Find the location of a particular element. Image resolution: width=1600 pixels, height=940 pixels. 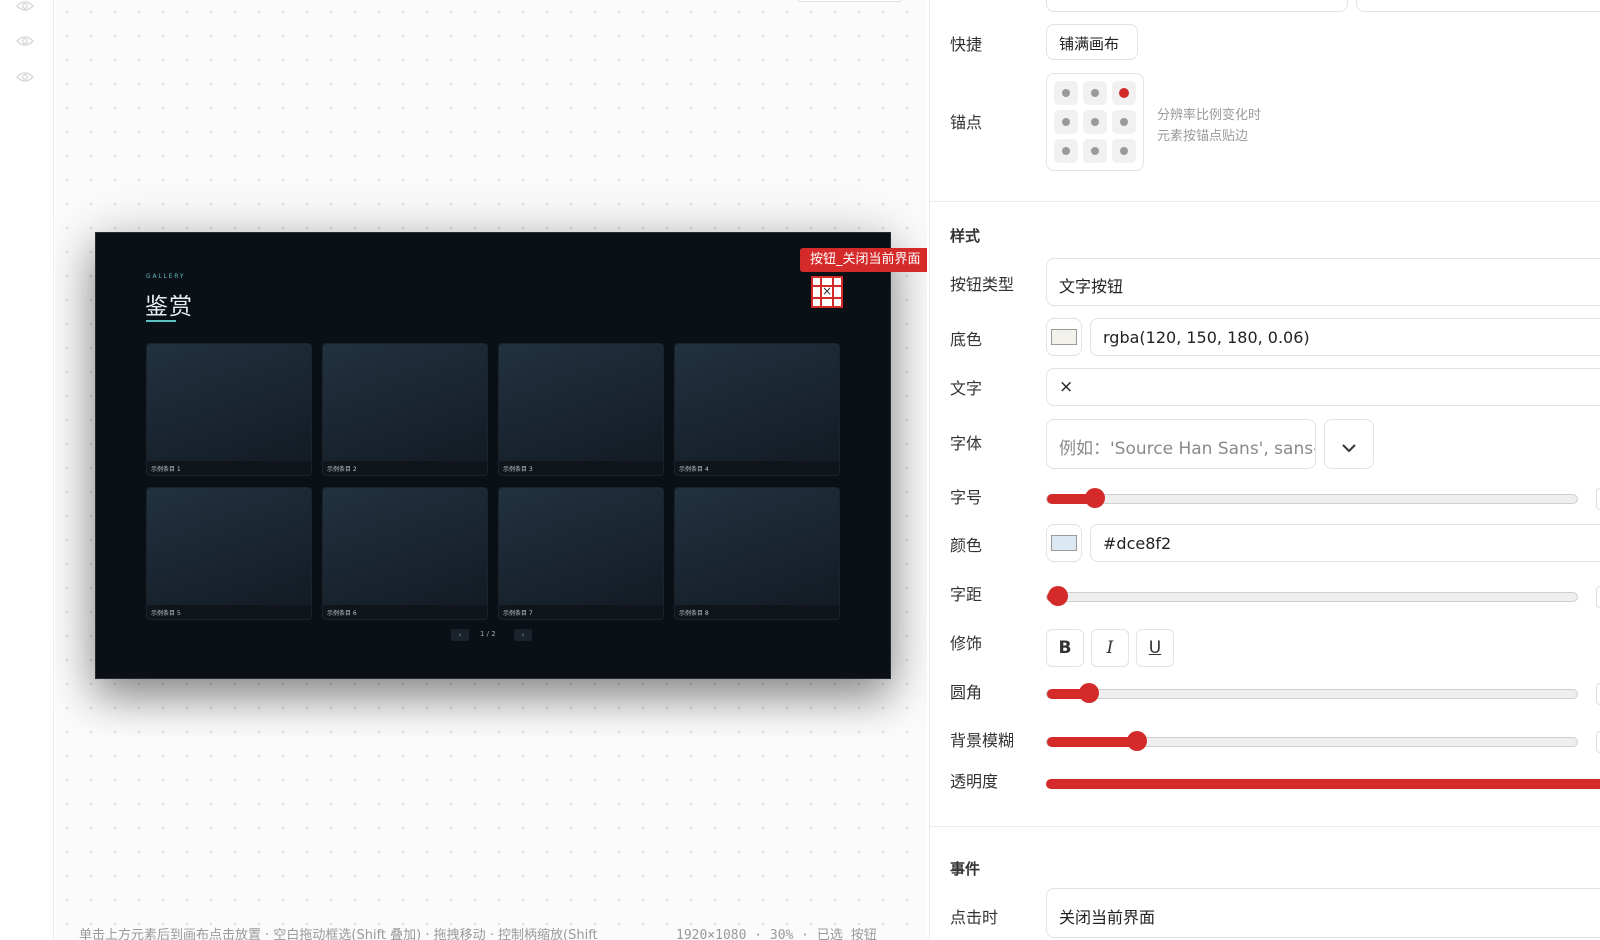

font-placeholder: 例如：'Source Han Sans', sans-serif is located at coordinates (1187, 449).